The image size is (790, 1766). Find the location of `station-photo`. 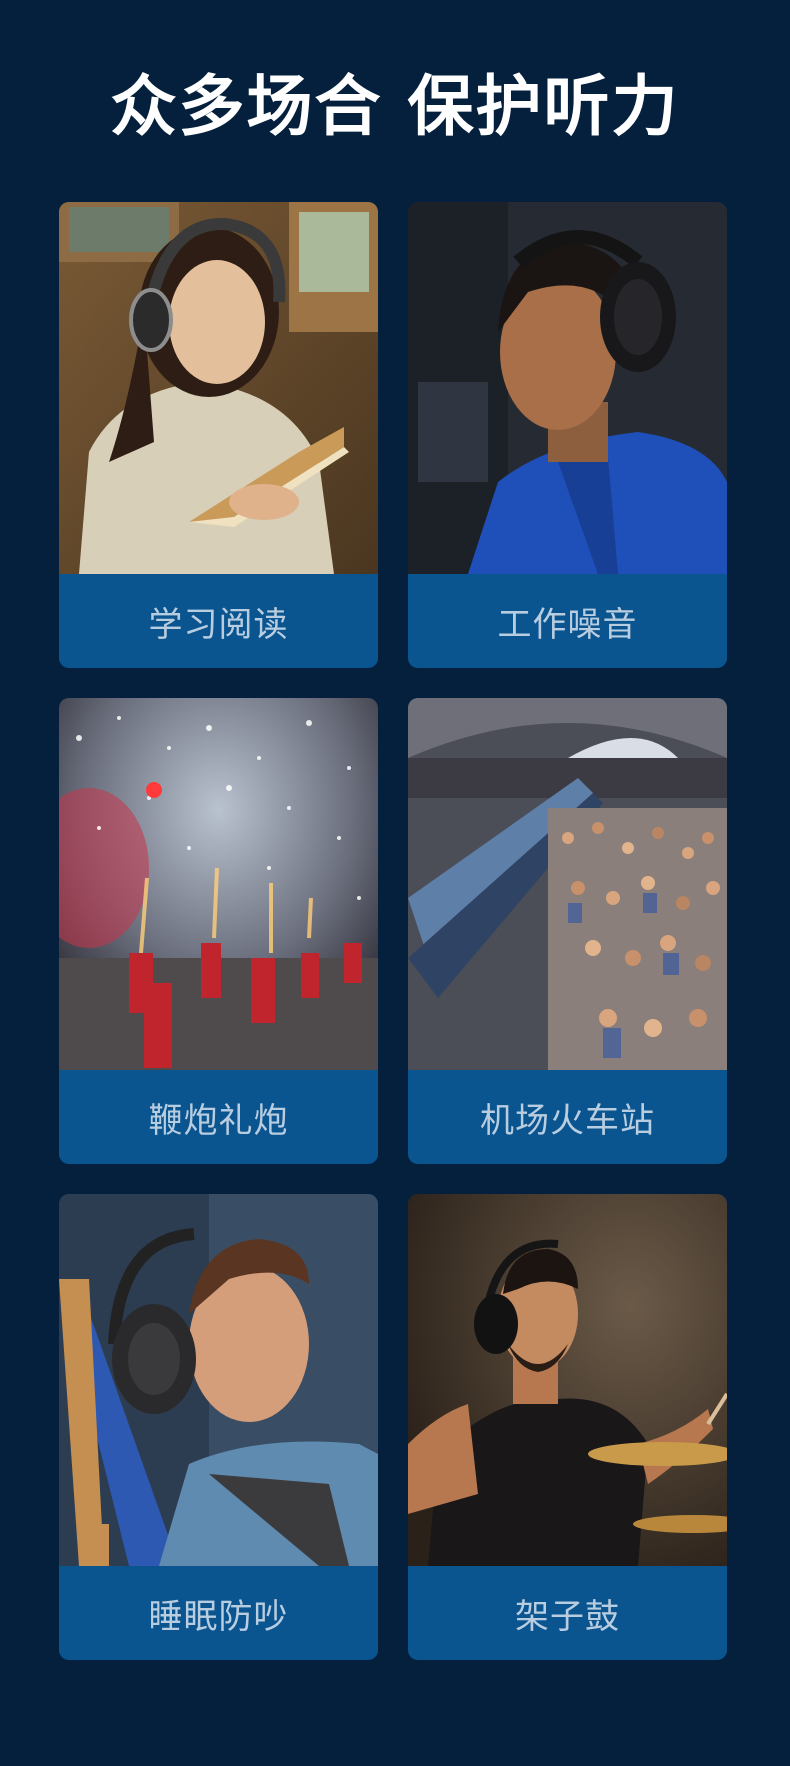

station-photo is located at coordinates (567, 884).